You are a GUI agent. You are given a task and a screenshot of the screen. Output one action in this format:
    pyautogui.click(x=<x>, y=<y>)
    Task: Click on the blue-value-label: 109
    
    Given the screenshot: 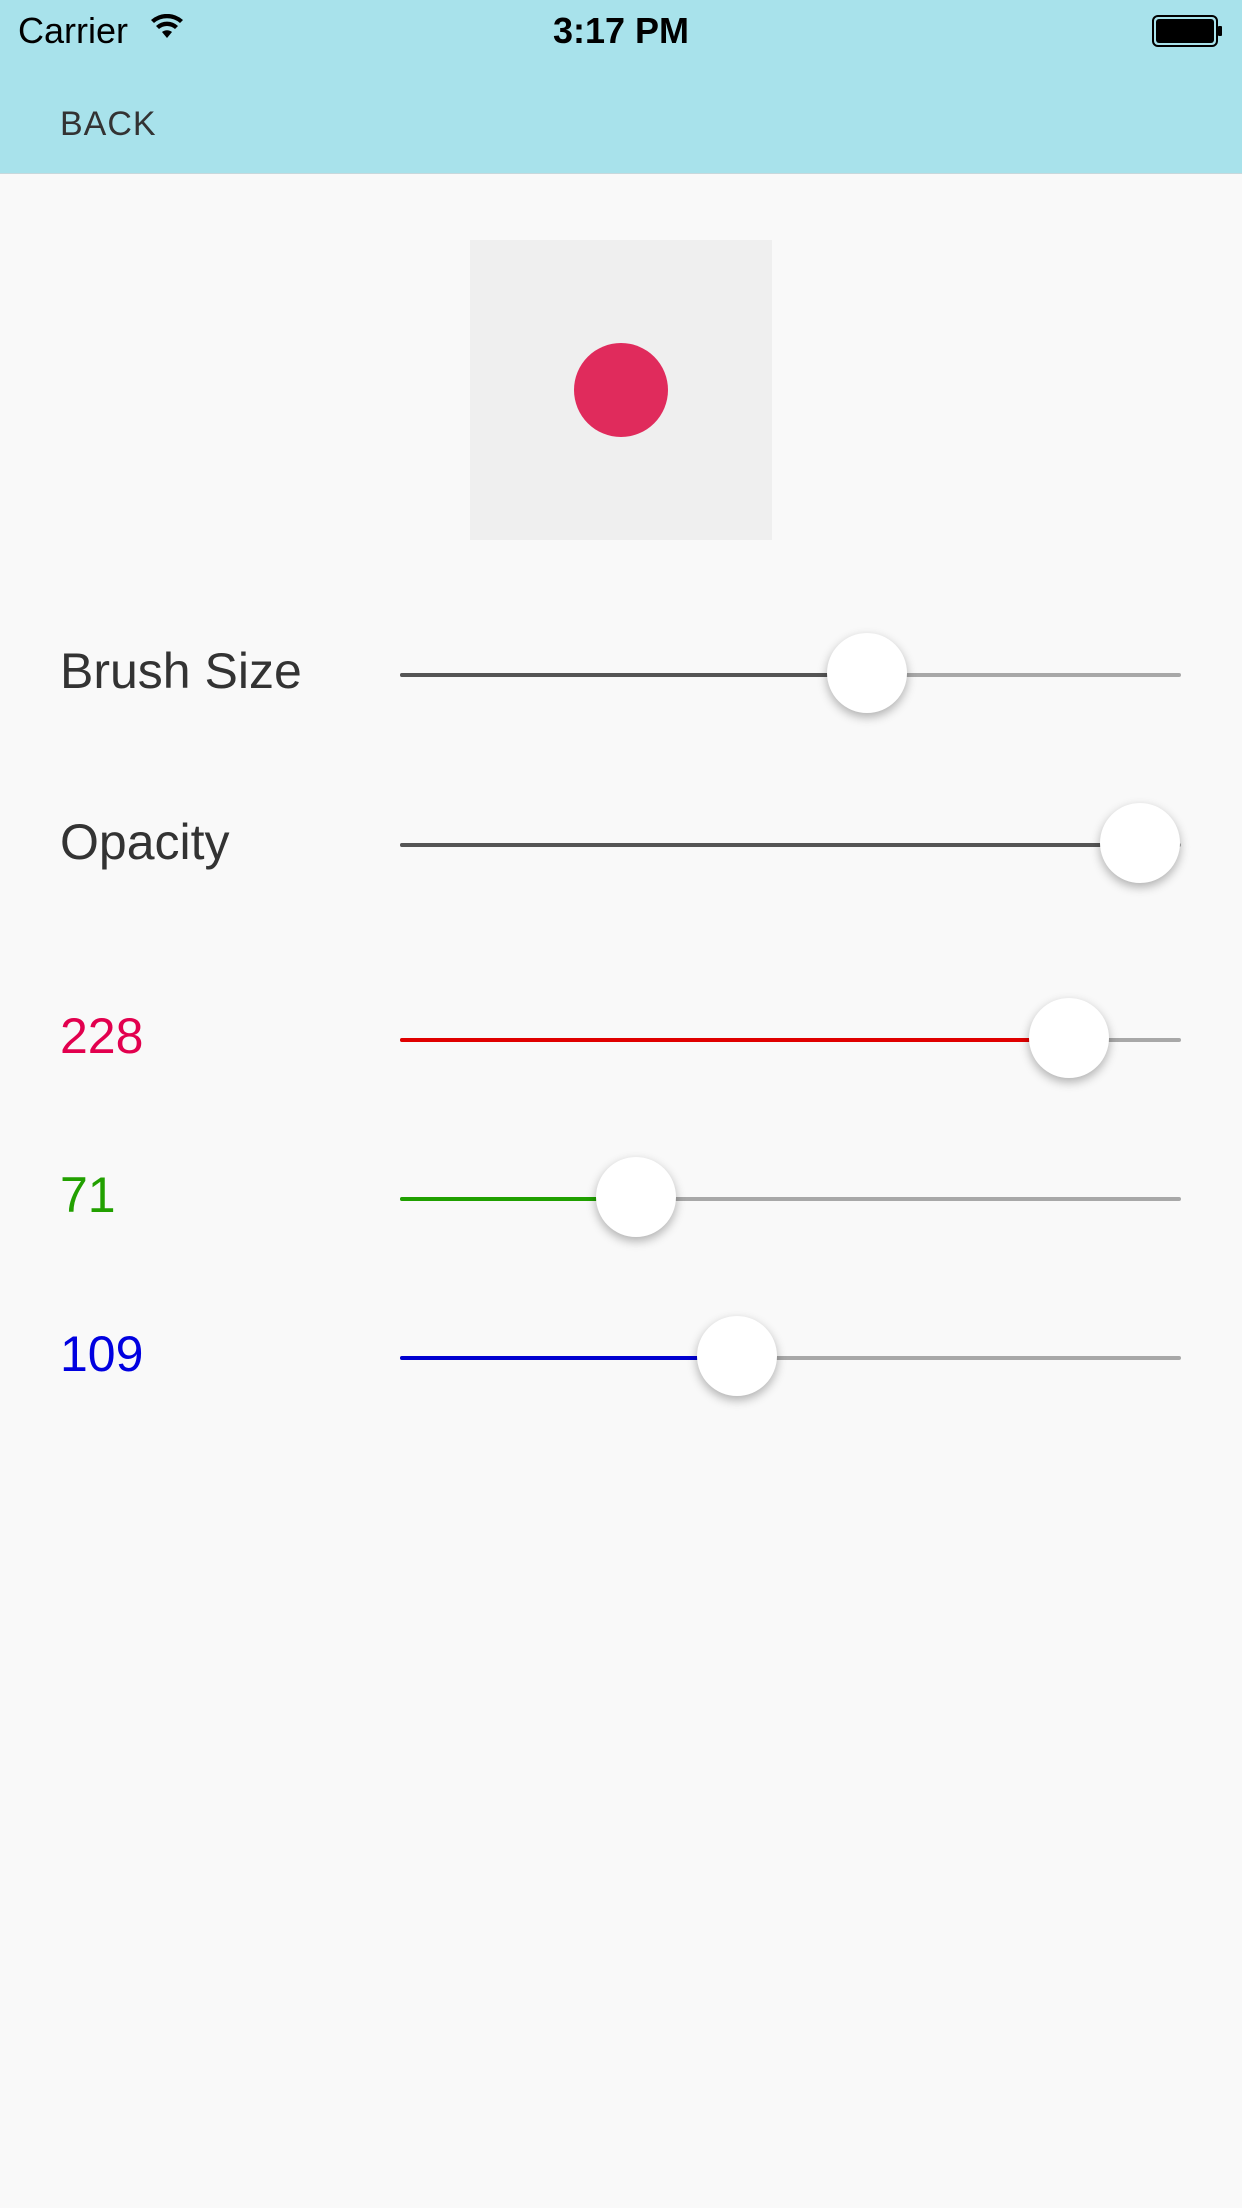 What is the action you would take?
    pyautogui.click(x=102, y=1354)
    